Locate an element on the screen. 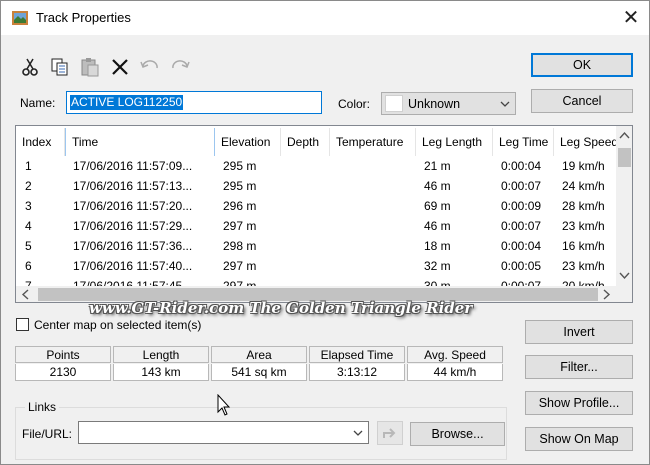 This screenshot has width=650, height=465. cell-leg-length: 46 m is located at coordinates (437, 226).